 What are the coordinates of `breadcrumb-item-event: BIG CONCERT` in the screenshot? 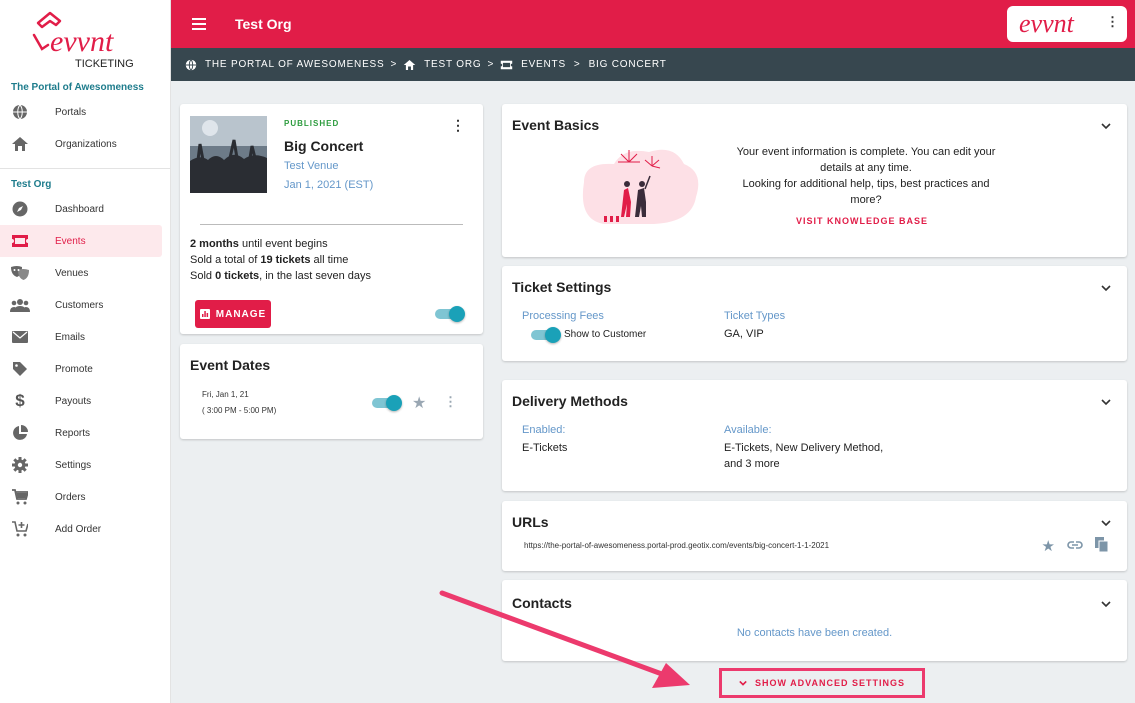 It's located at (627, 64).